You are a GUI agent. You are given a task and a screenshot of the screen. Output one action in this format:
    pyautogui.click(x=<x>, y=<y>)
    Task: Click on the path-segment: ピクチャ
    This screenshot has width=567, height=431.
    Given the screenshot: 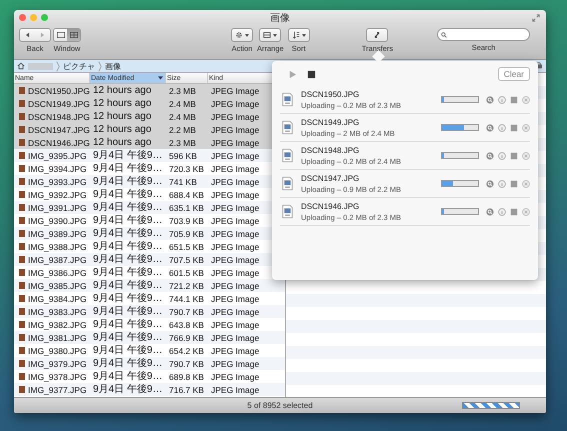 What is the action you would take?
    pyautogui.click(x=79, y=66)
    